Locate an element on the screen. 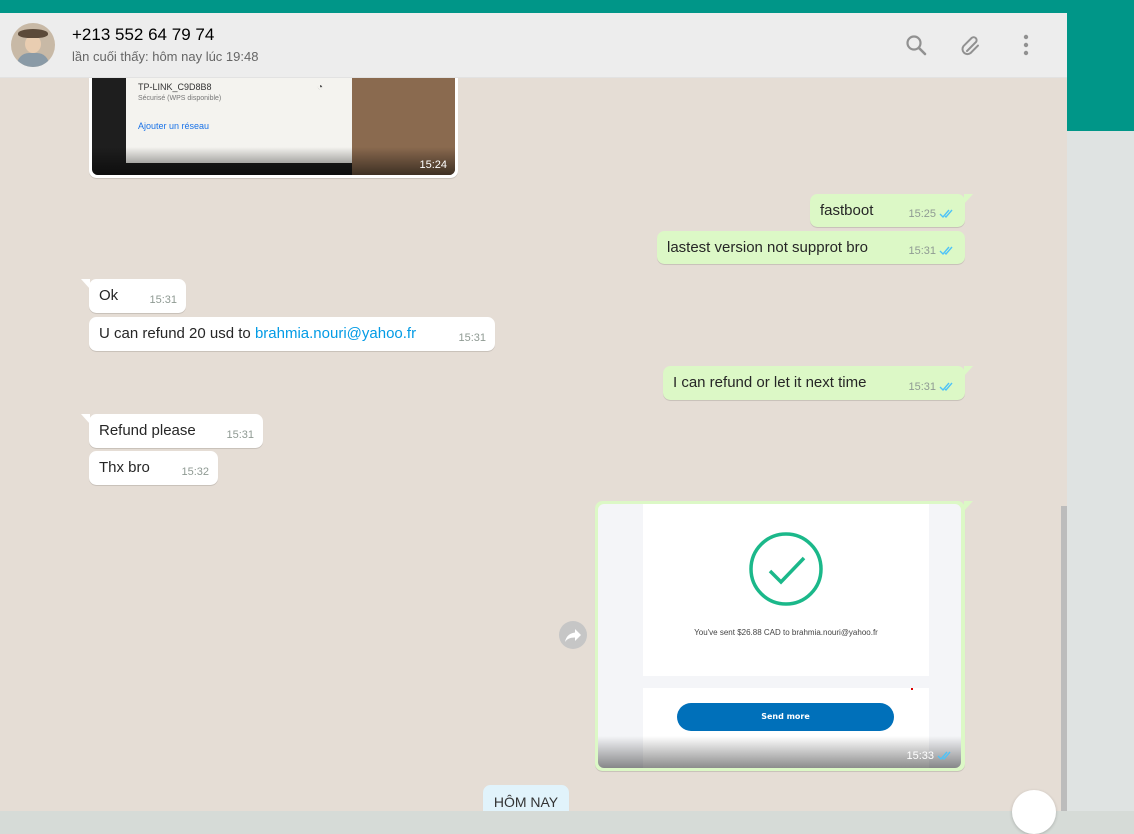 The height and width of the screenshot is (834, 1134). message-time: 15:32 is located at coordinates (195, 472).